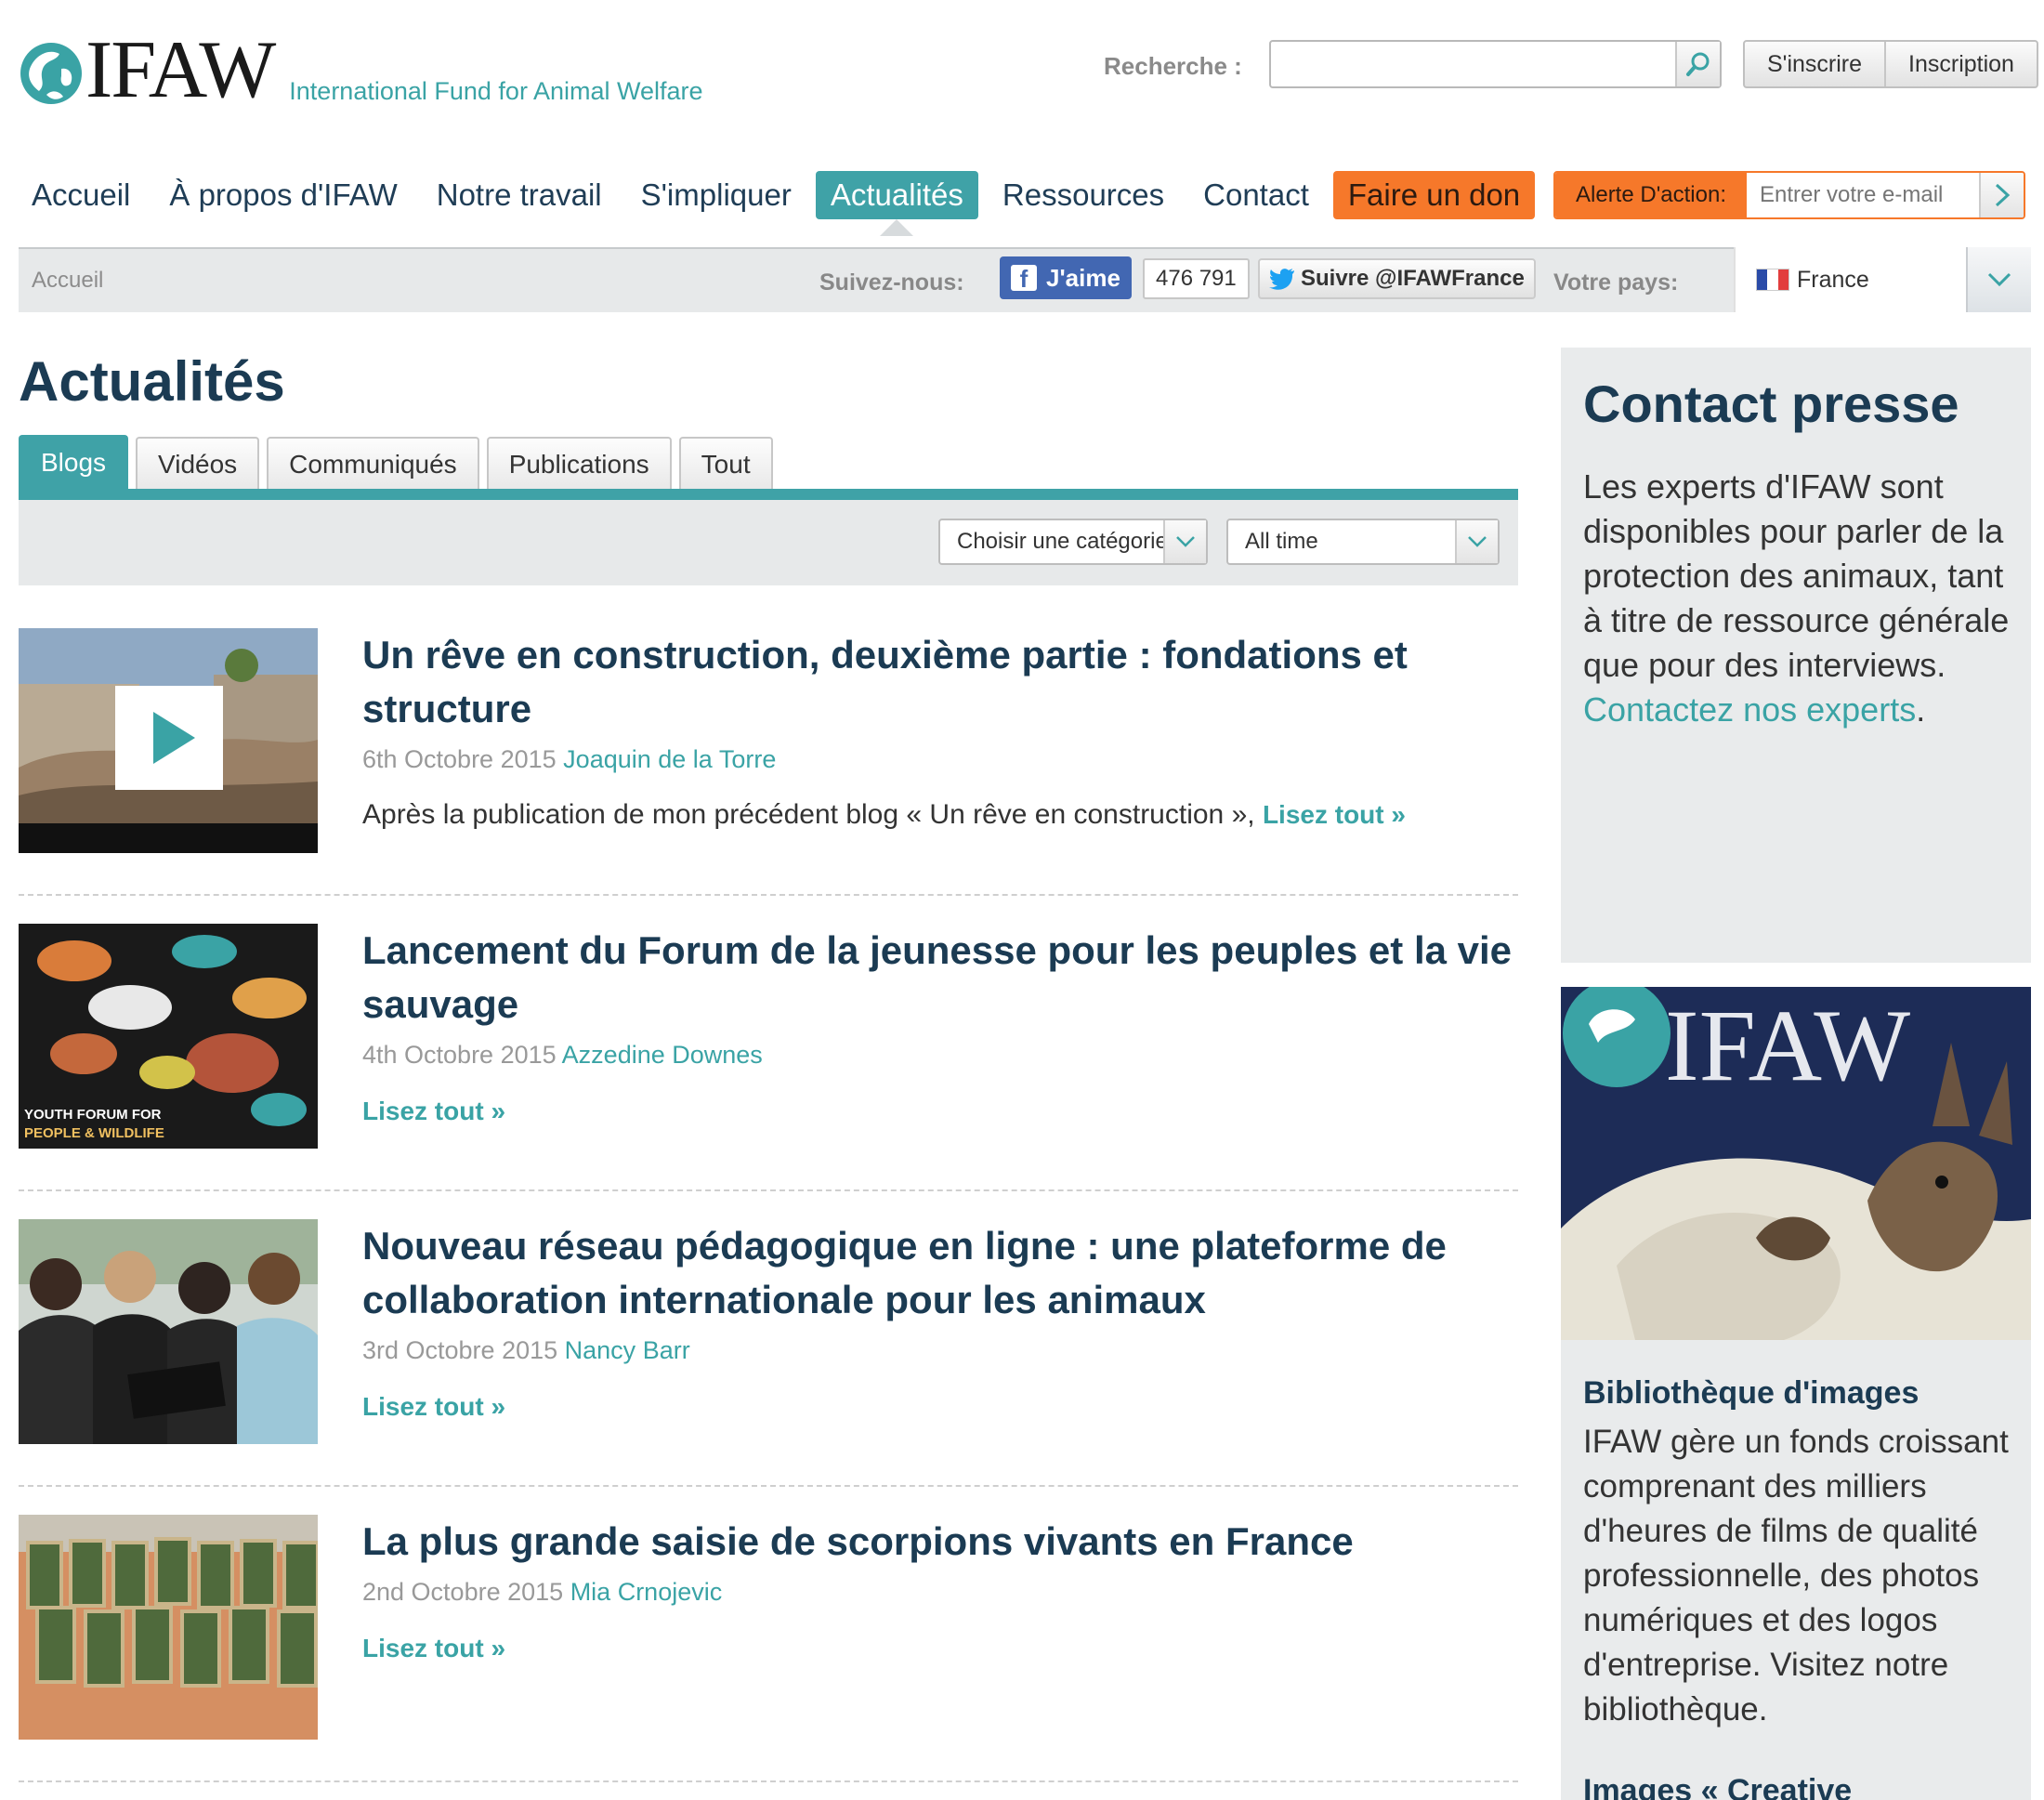  I want to click on action-alert-submit-button, so click(2001, 195).